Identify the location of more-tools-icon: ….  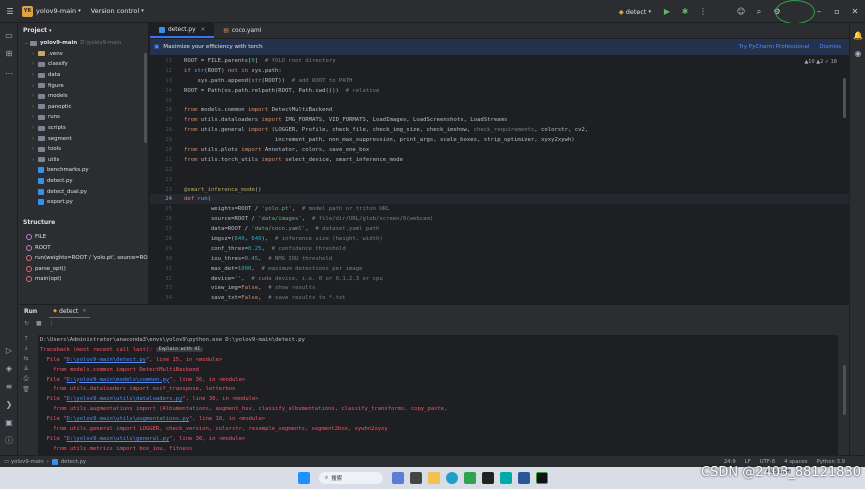
(9, 71).